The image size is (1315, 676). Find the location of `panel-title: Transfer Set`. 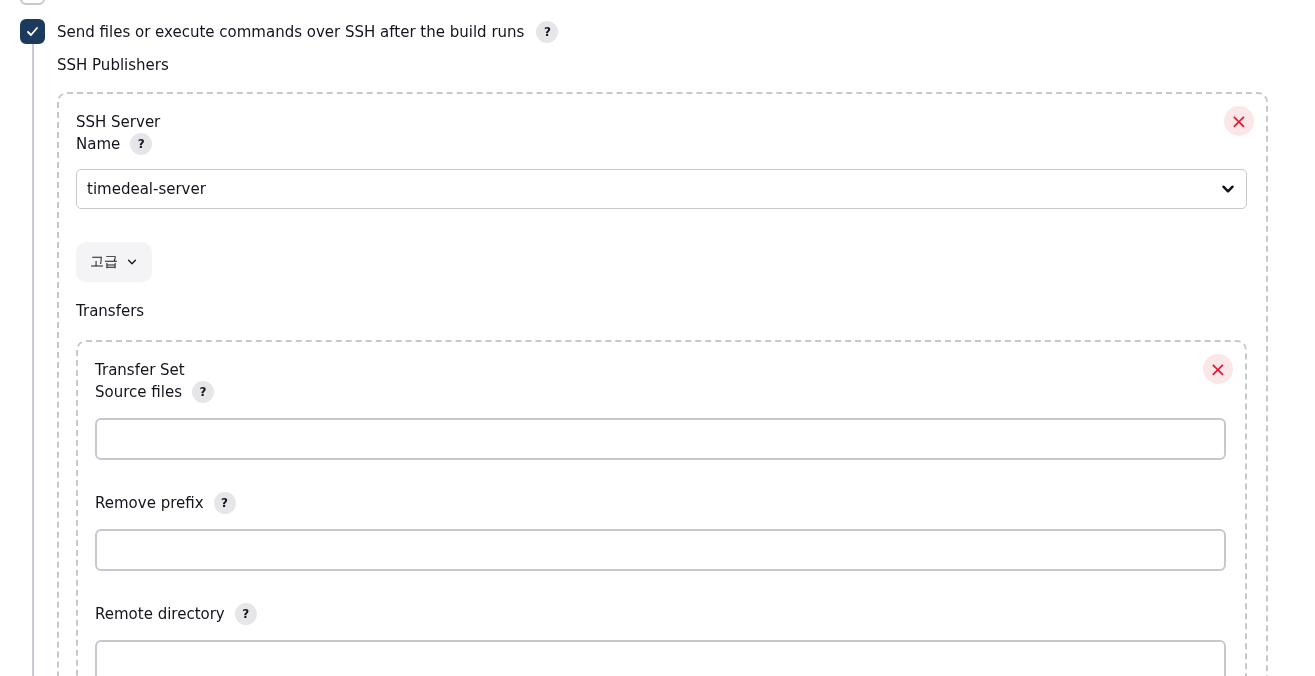

panel-title: Transfer Set is located at coordinates (140, 370).